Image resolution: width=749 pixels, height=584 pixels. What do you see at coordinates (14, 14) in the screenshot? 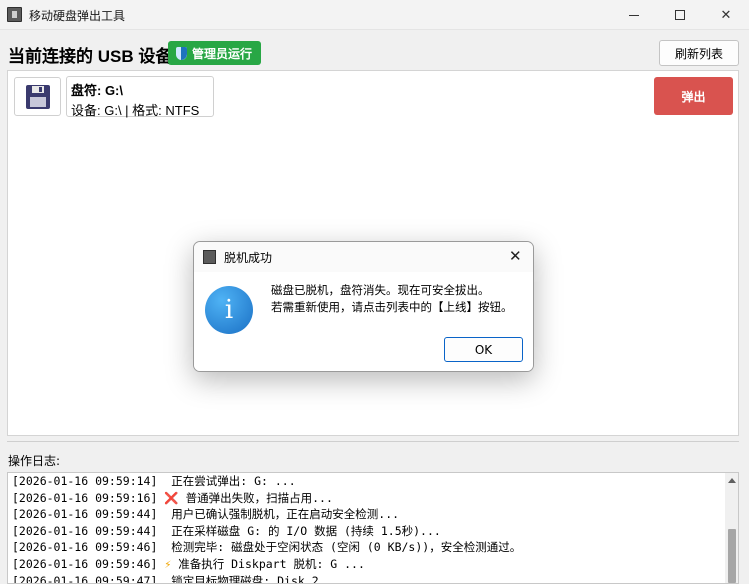
I see `app-icon` at bounding box center [14, 14].